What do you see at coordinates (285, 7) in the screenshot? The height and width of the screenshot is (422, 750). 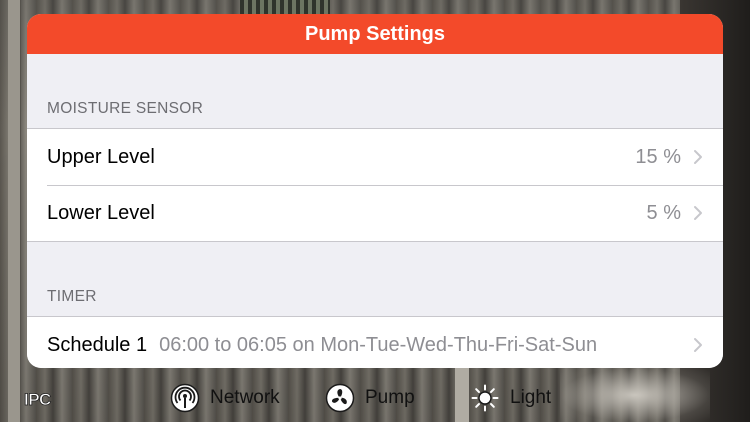 I see `background-tray` at bounding box center [285, 7].